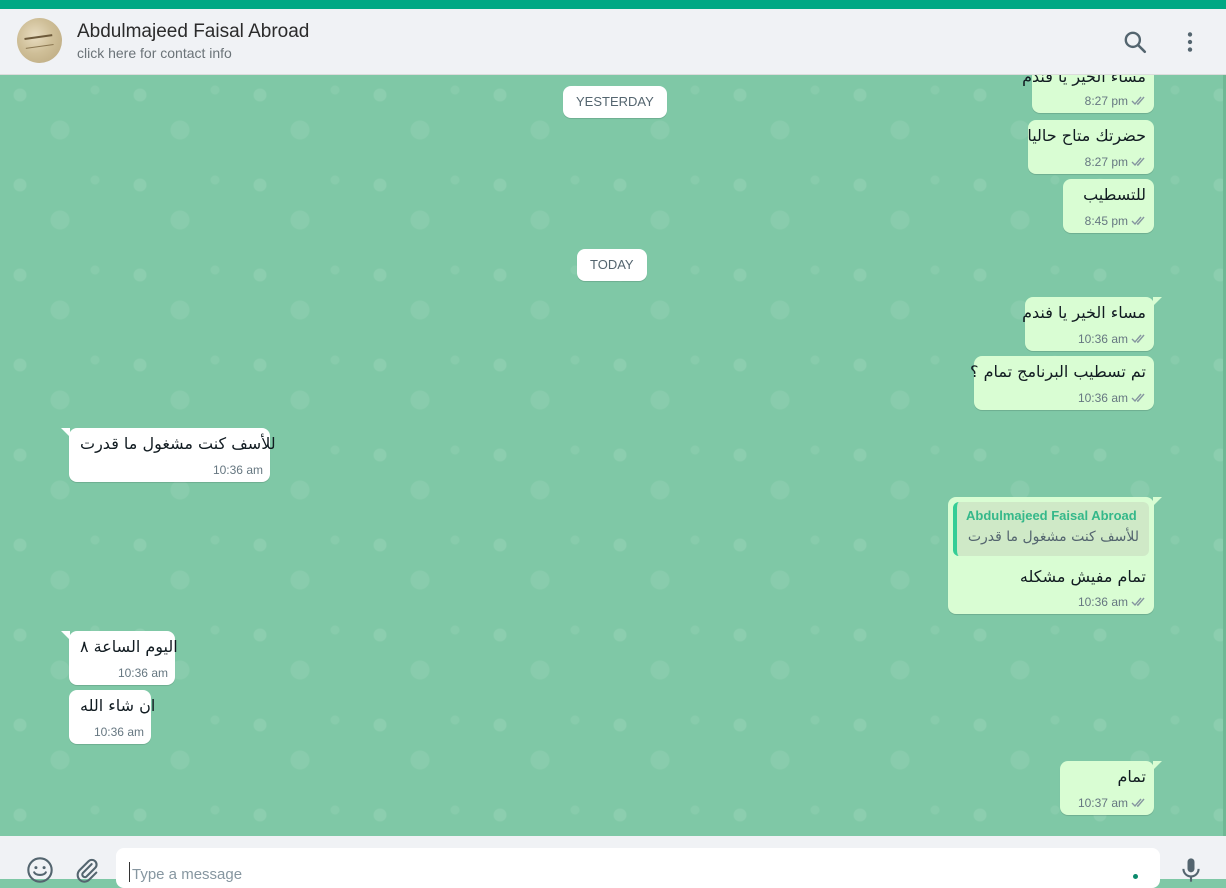 The height and width of the screenshot is (888, 1226). I want to click on contact-avatar, so click(39, 40).